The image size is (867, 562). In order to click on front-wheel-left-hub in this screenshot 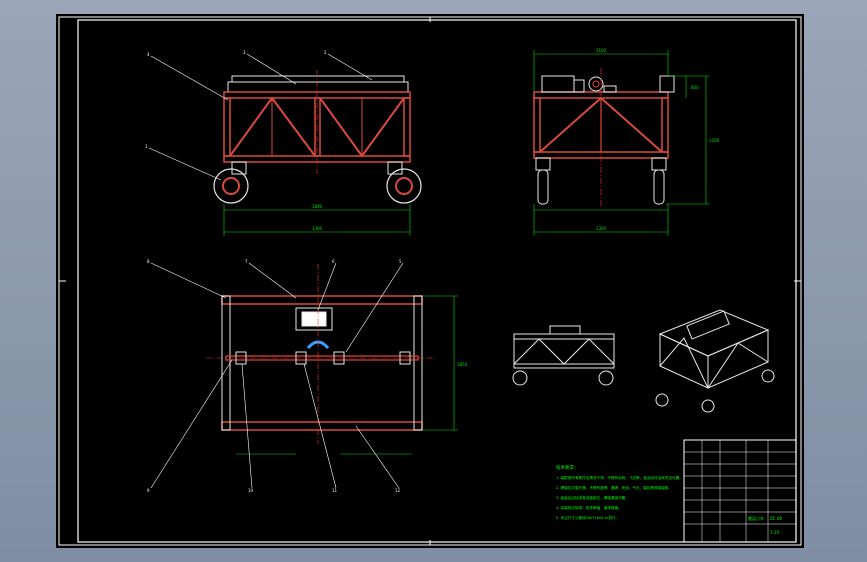, I will do `click(231, 186)`.